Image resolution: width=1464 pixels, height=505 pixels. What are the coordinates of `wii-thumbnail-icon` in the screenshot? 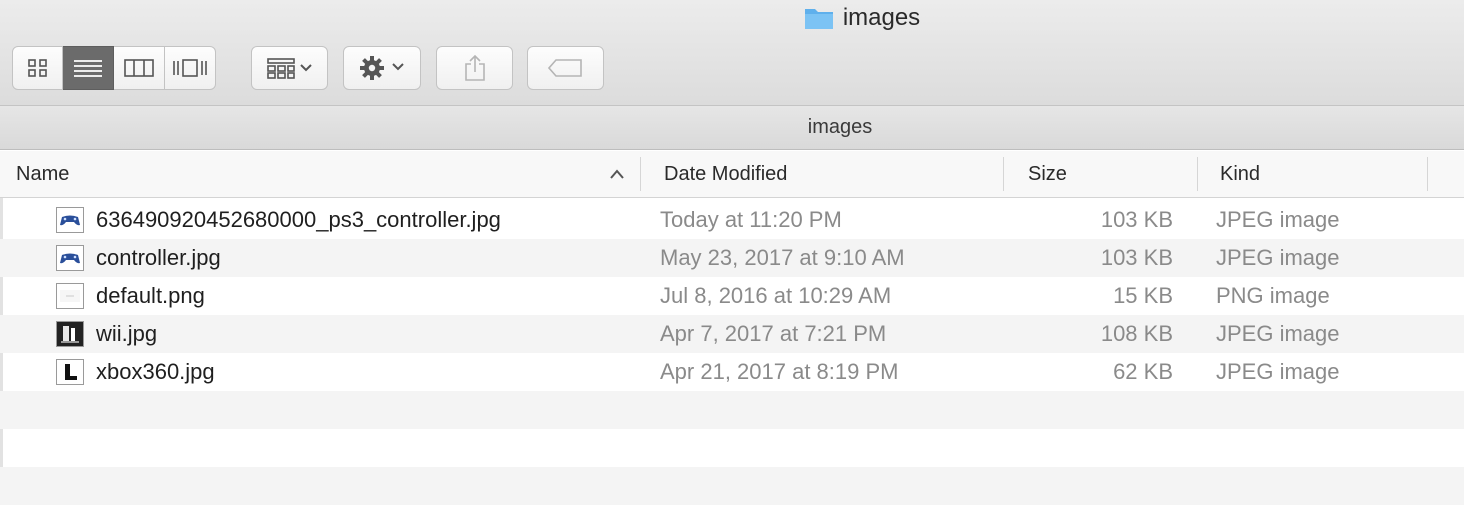 It's located at (70, 334).